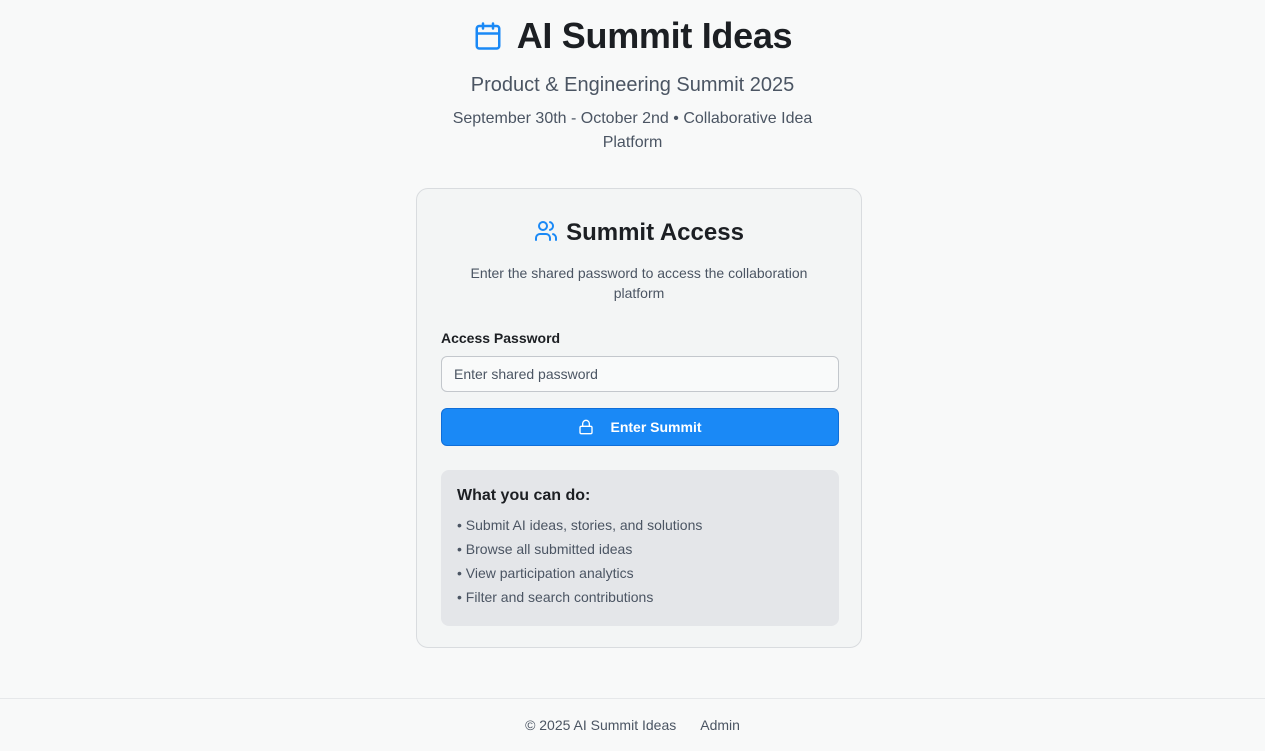  I want to click on title-row: AI Summit Ideas, so click(632, 36).